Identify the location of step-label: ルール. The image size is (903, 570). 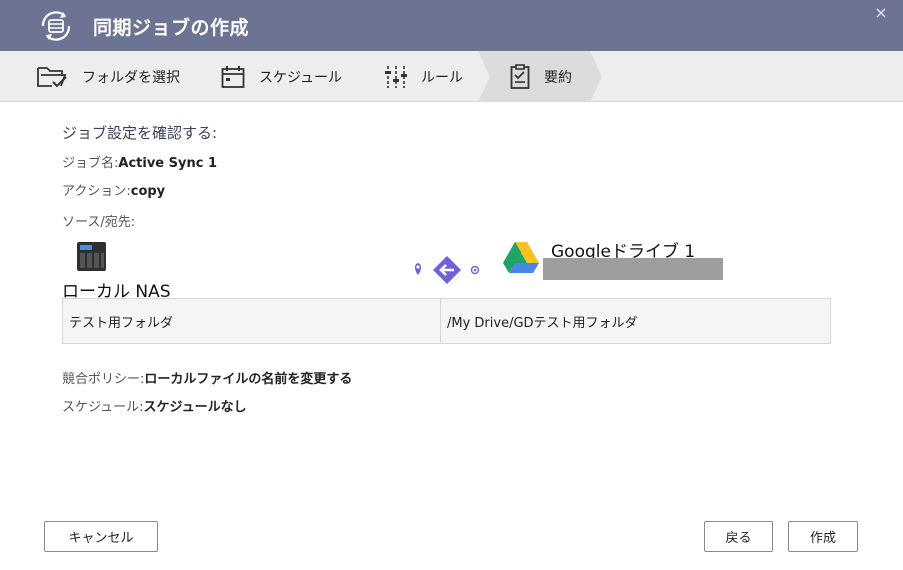
(442, 77).